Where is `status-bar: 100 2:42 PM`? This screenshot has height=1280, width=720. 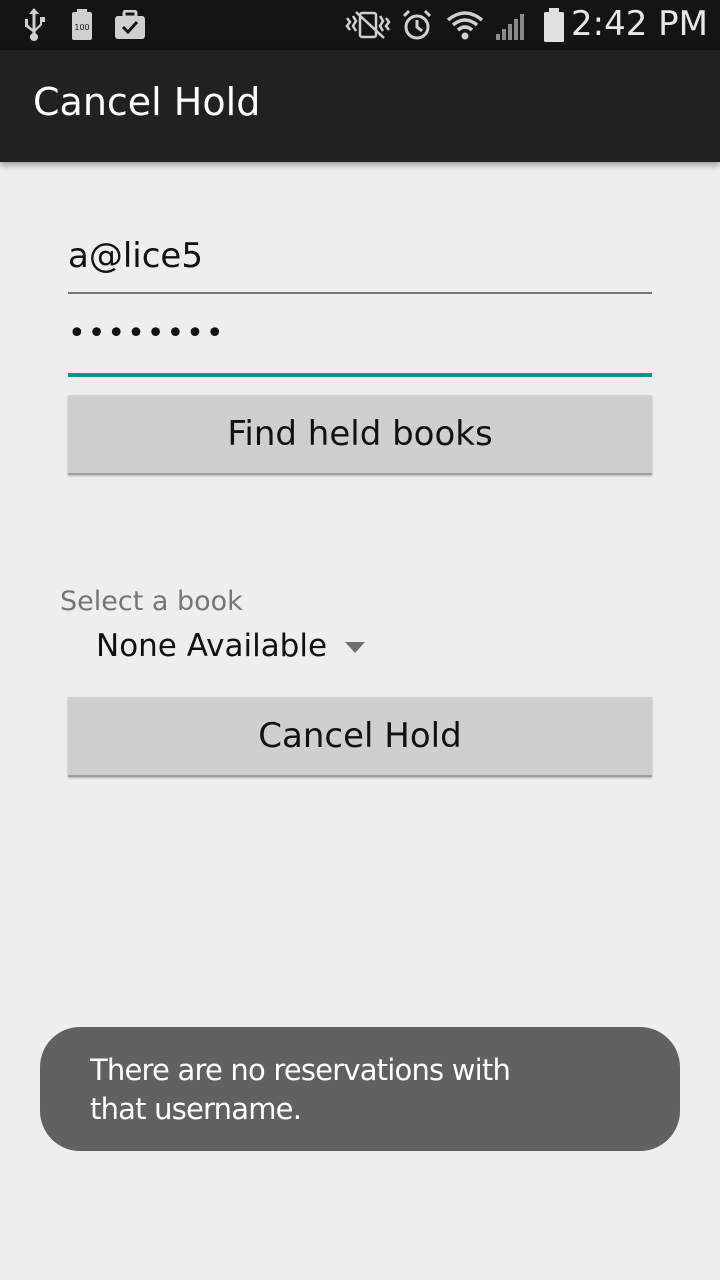 status-bar: 100 2:42 PM is located at coordinates (360, 25).